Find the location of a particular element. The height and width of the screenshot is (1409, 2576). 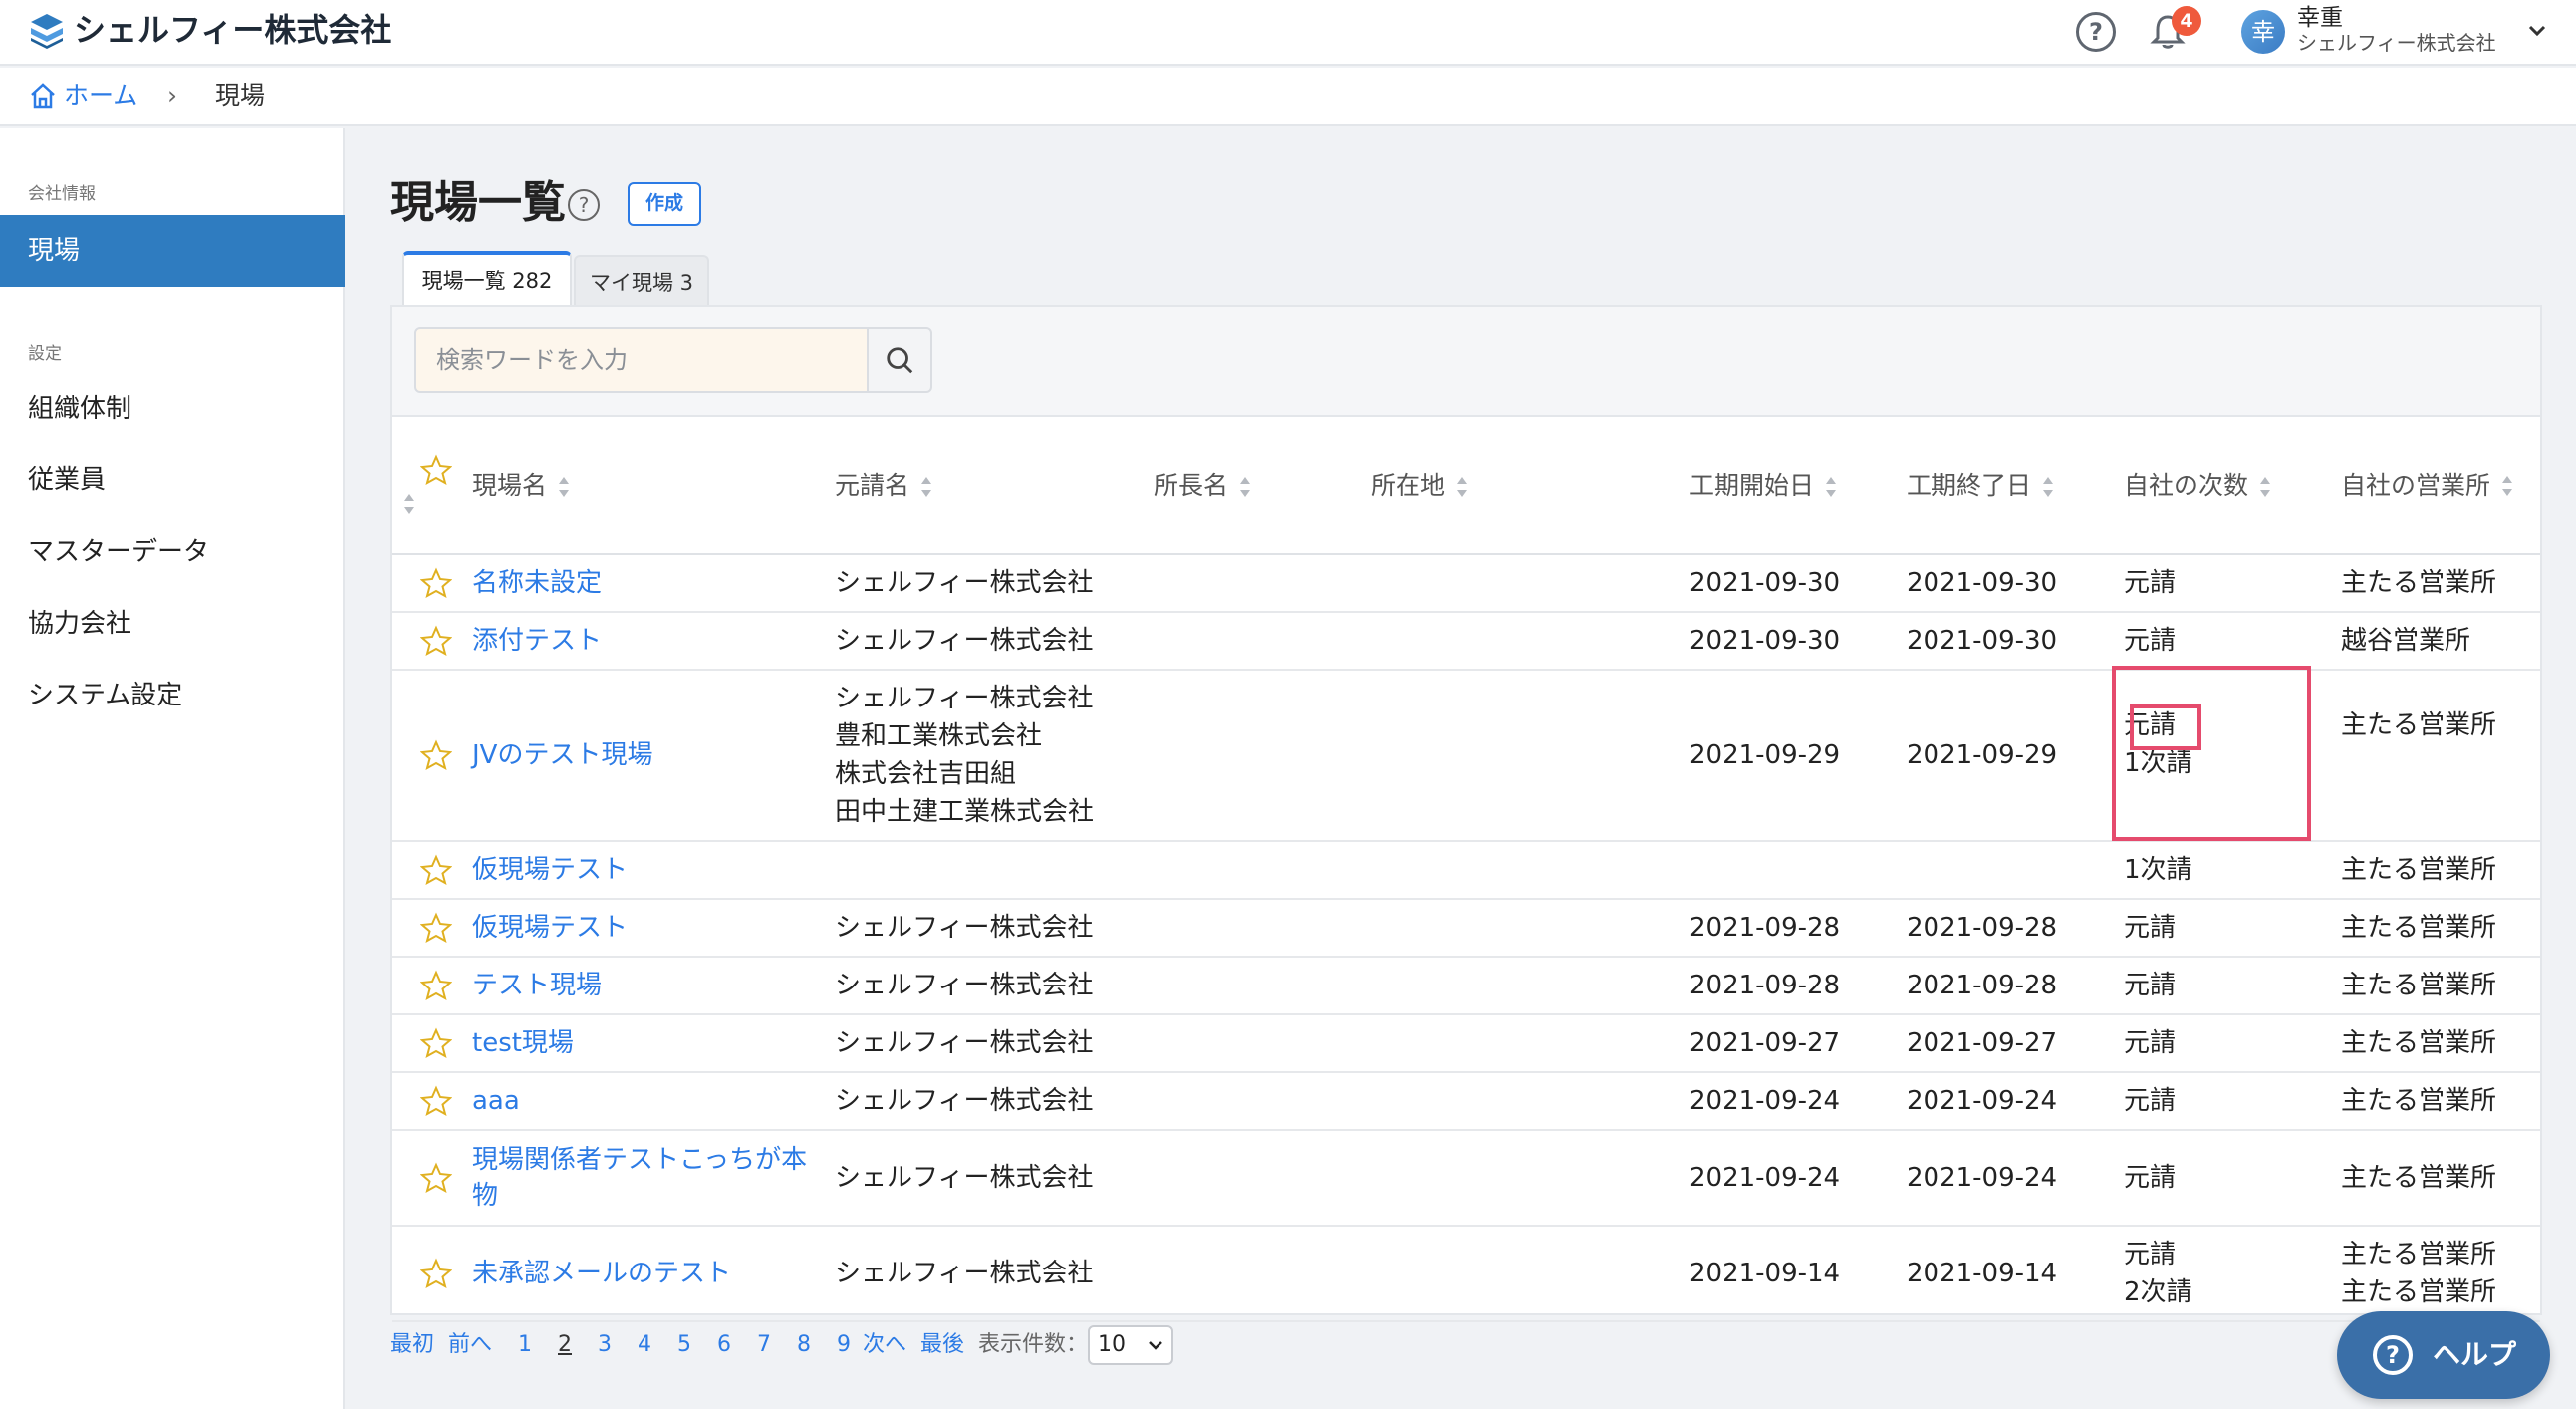

header-contractor: 元請名 is located at coordinates (994, 487).